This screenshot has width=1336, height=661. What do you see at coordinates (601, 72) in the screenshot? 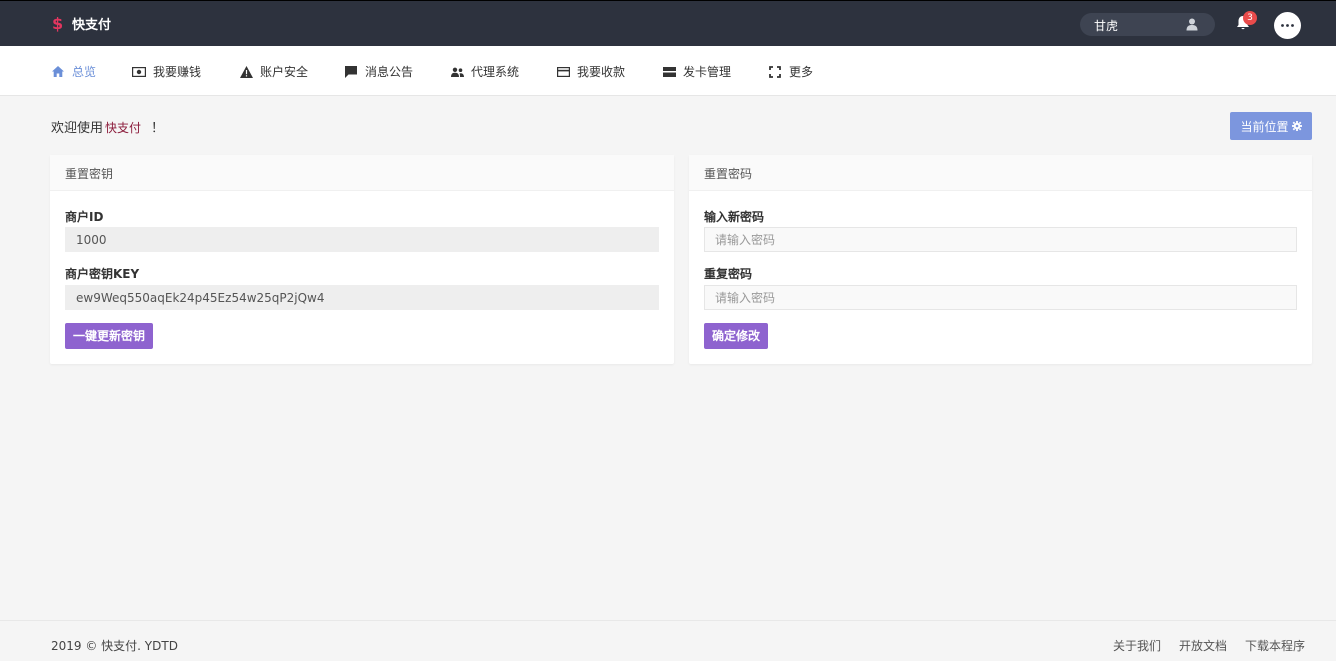
I see `nav-label: 我要收款` at bounding box center [601, 72].